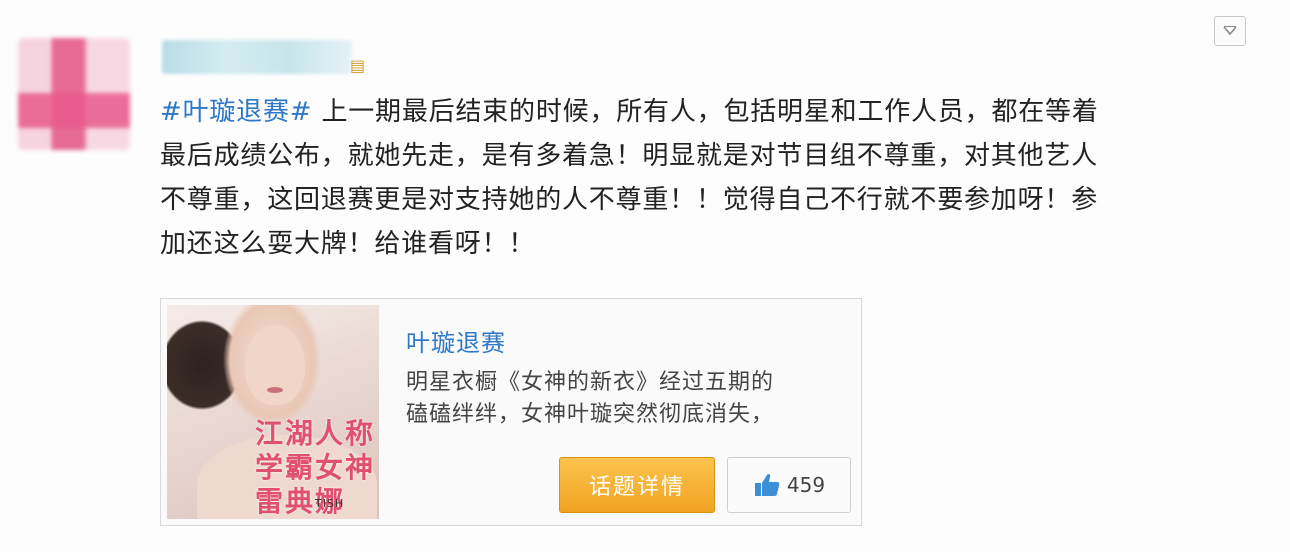 The height and width of the screenshot is (552, 1290). Describe the element at coordinates (626, 399) in the screenshot. I see `topic-description: 明星衣橱《女神的新衣》经过五期的 磕磕绊绊，女神叶璇突然彻底消失，` at that location.